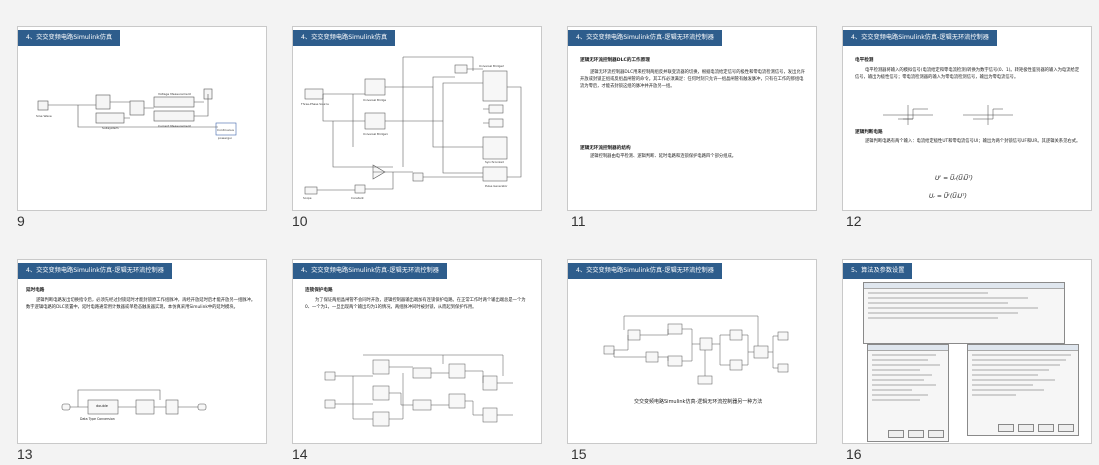 The height and width of the screenshot is (465, 1099). What do you see at coordinates (698, 402) in the screenshot?
I see `slide-caption: 交交变频电路Simulink仿真-逻辑无环流控制器另一种方法` at bounding box center [698, 402].